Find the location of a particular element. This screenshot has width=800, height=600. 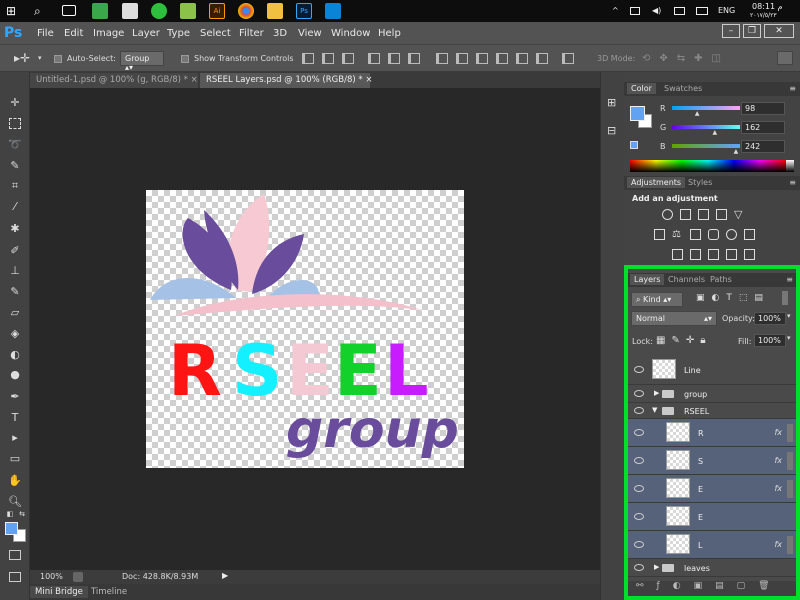

crop-tool-icon: ⌗ is located at coordinates (15, 185).